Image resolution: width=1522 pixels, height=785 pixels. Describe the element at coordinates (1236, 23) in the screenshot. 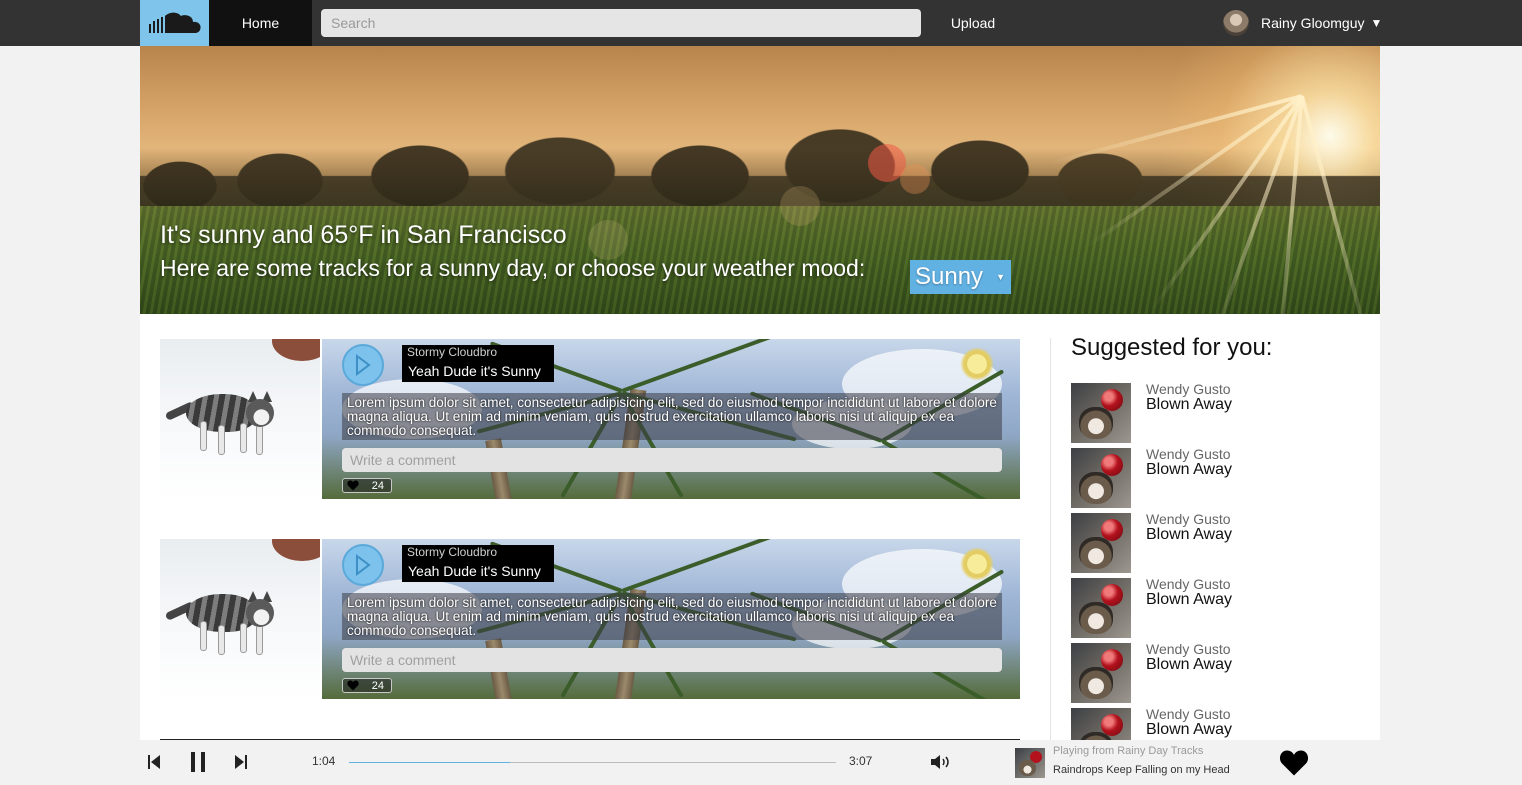

I see `avatar` at that location.